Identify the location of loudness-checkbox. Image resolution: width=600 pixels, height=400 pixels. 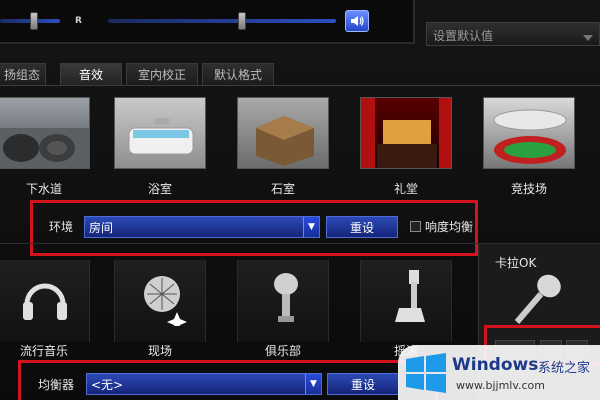
(415, 226).